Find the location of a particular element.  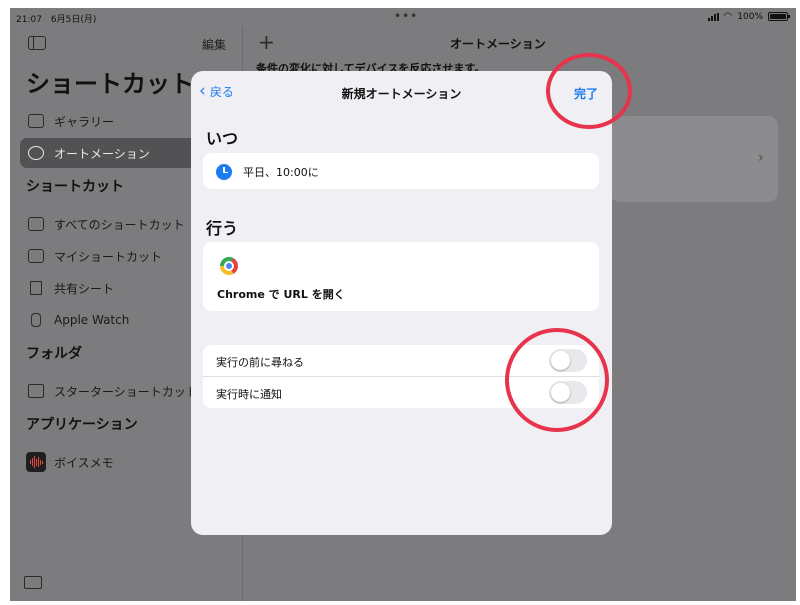

battery-percent: 100% is located at coordinates (750, 16).